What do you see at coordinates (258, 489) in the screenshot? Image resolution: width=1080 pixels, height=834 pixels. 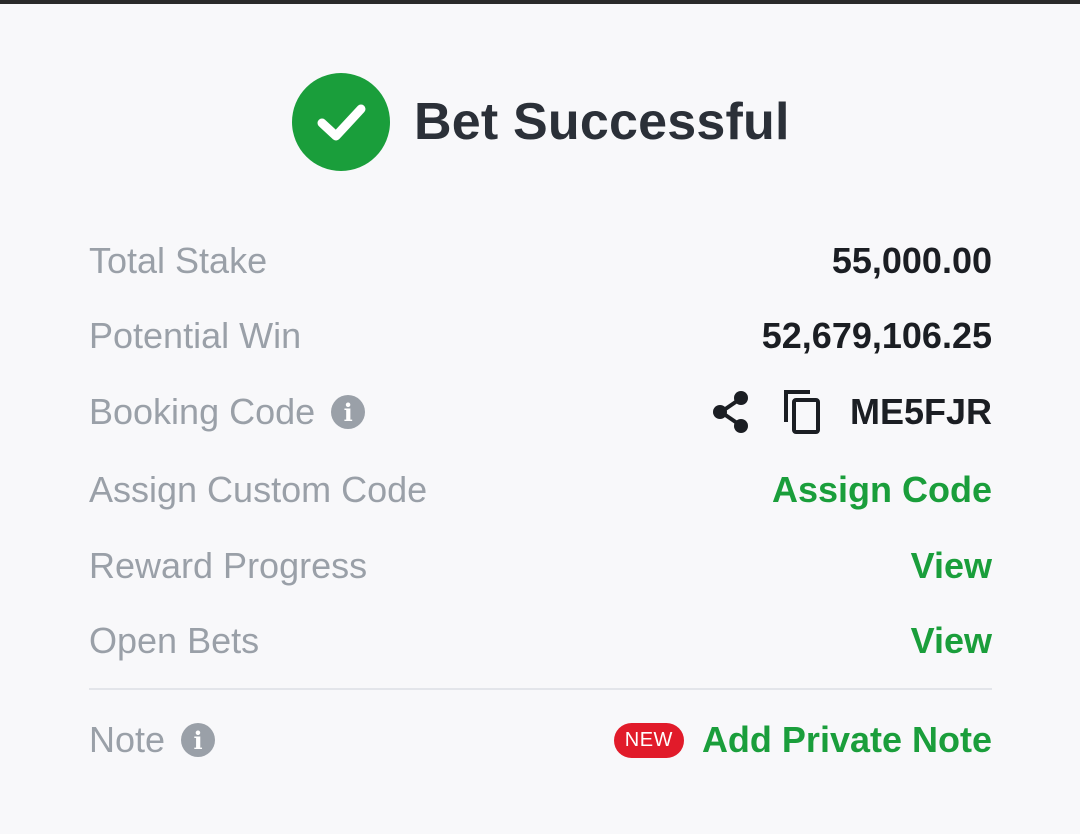 I see `assign-custom-code-label: Assign Custom Code` at bounding box center [258, 489].